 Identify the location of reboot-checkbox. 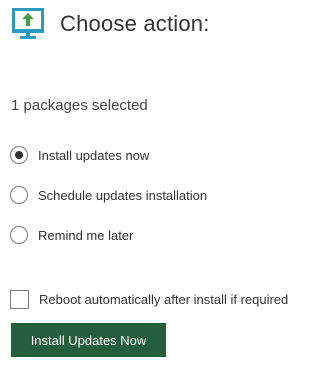
(19, 299).